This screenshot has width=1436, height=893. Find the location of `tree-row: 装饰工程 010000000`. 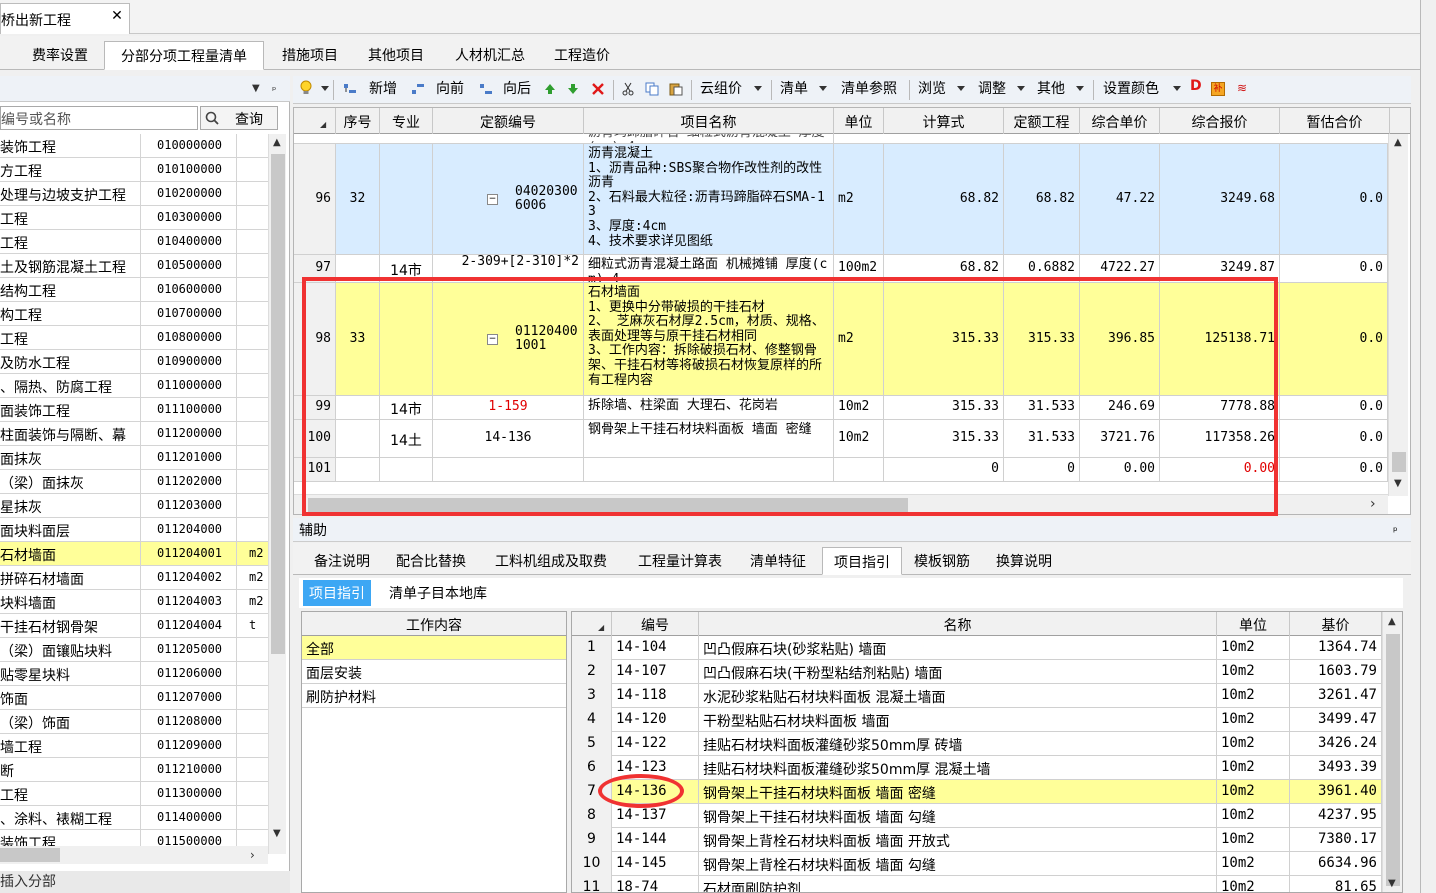

tree-row: 装饰工程 010000000 is located at coordinates (134, 146).